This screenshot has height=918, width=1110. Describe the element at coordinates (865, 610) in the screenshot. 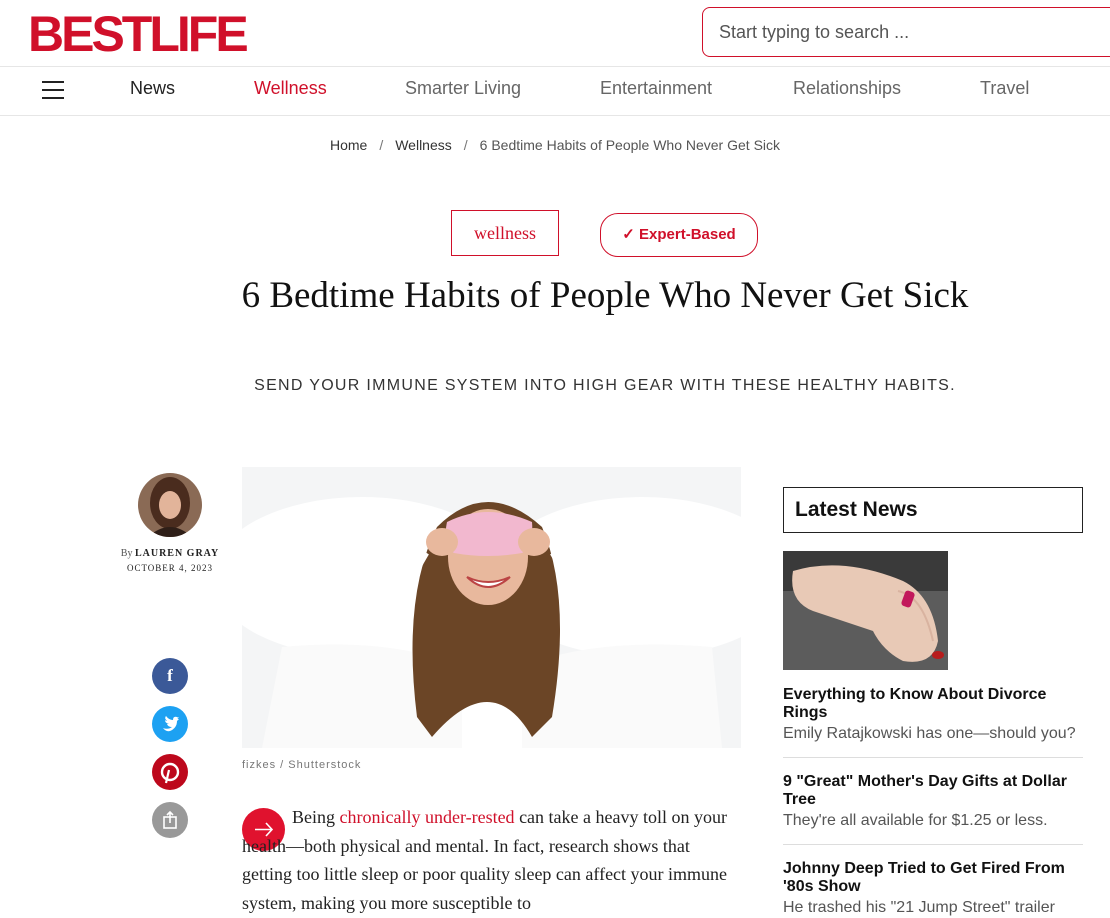

I see `news-thumbnail` at that location.